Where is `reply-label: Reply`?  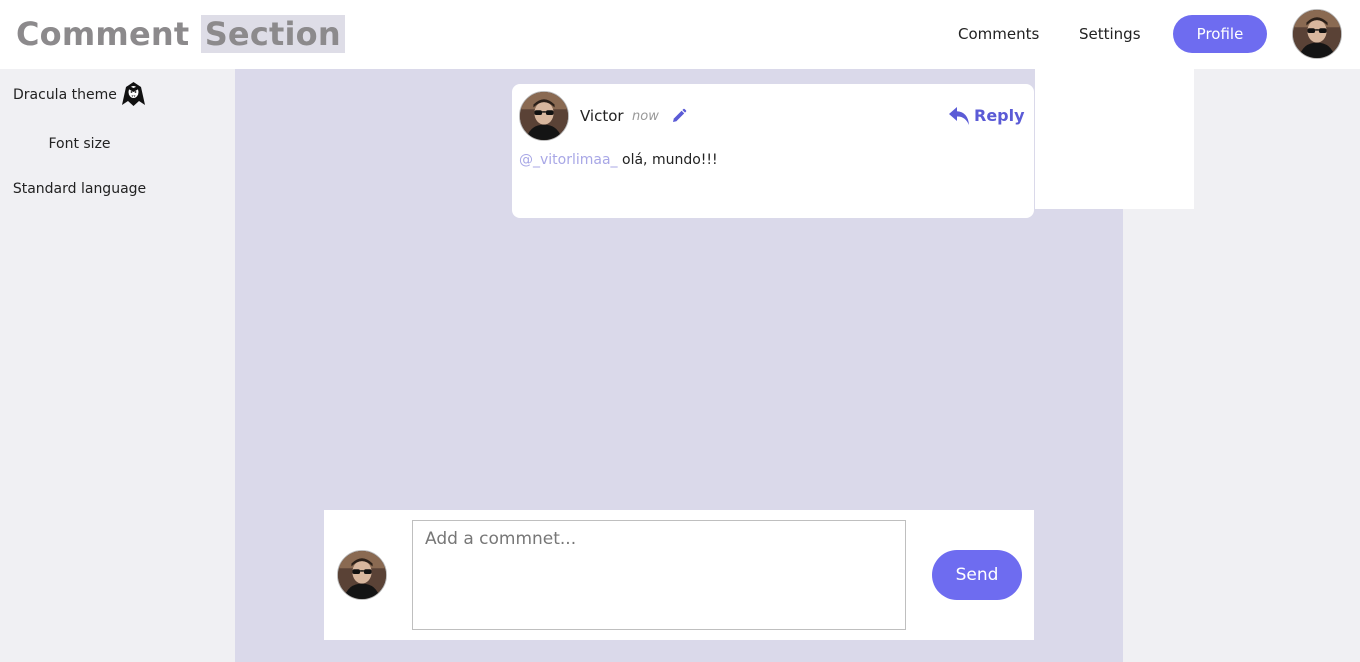
reply-label: Reply is located at coordinates (999, 115).